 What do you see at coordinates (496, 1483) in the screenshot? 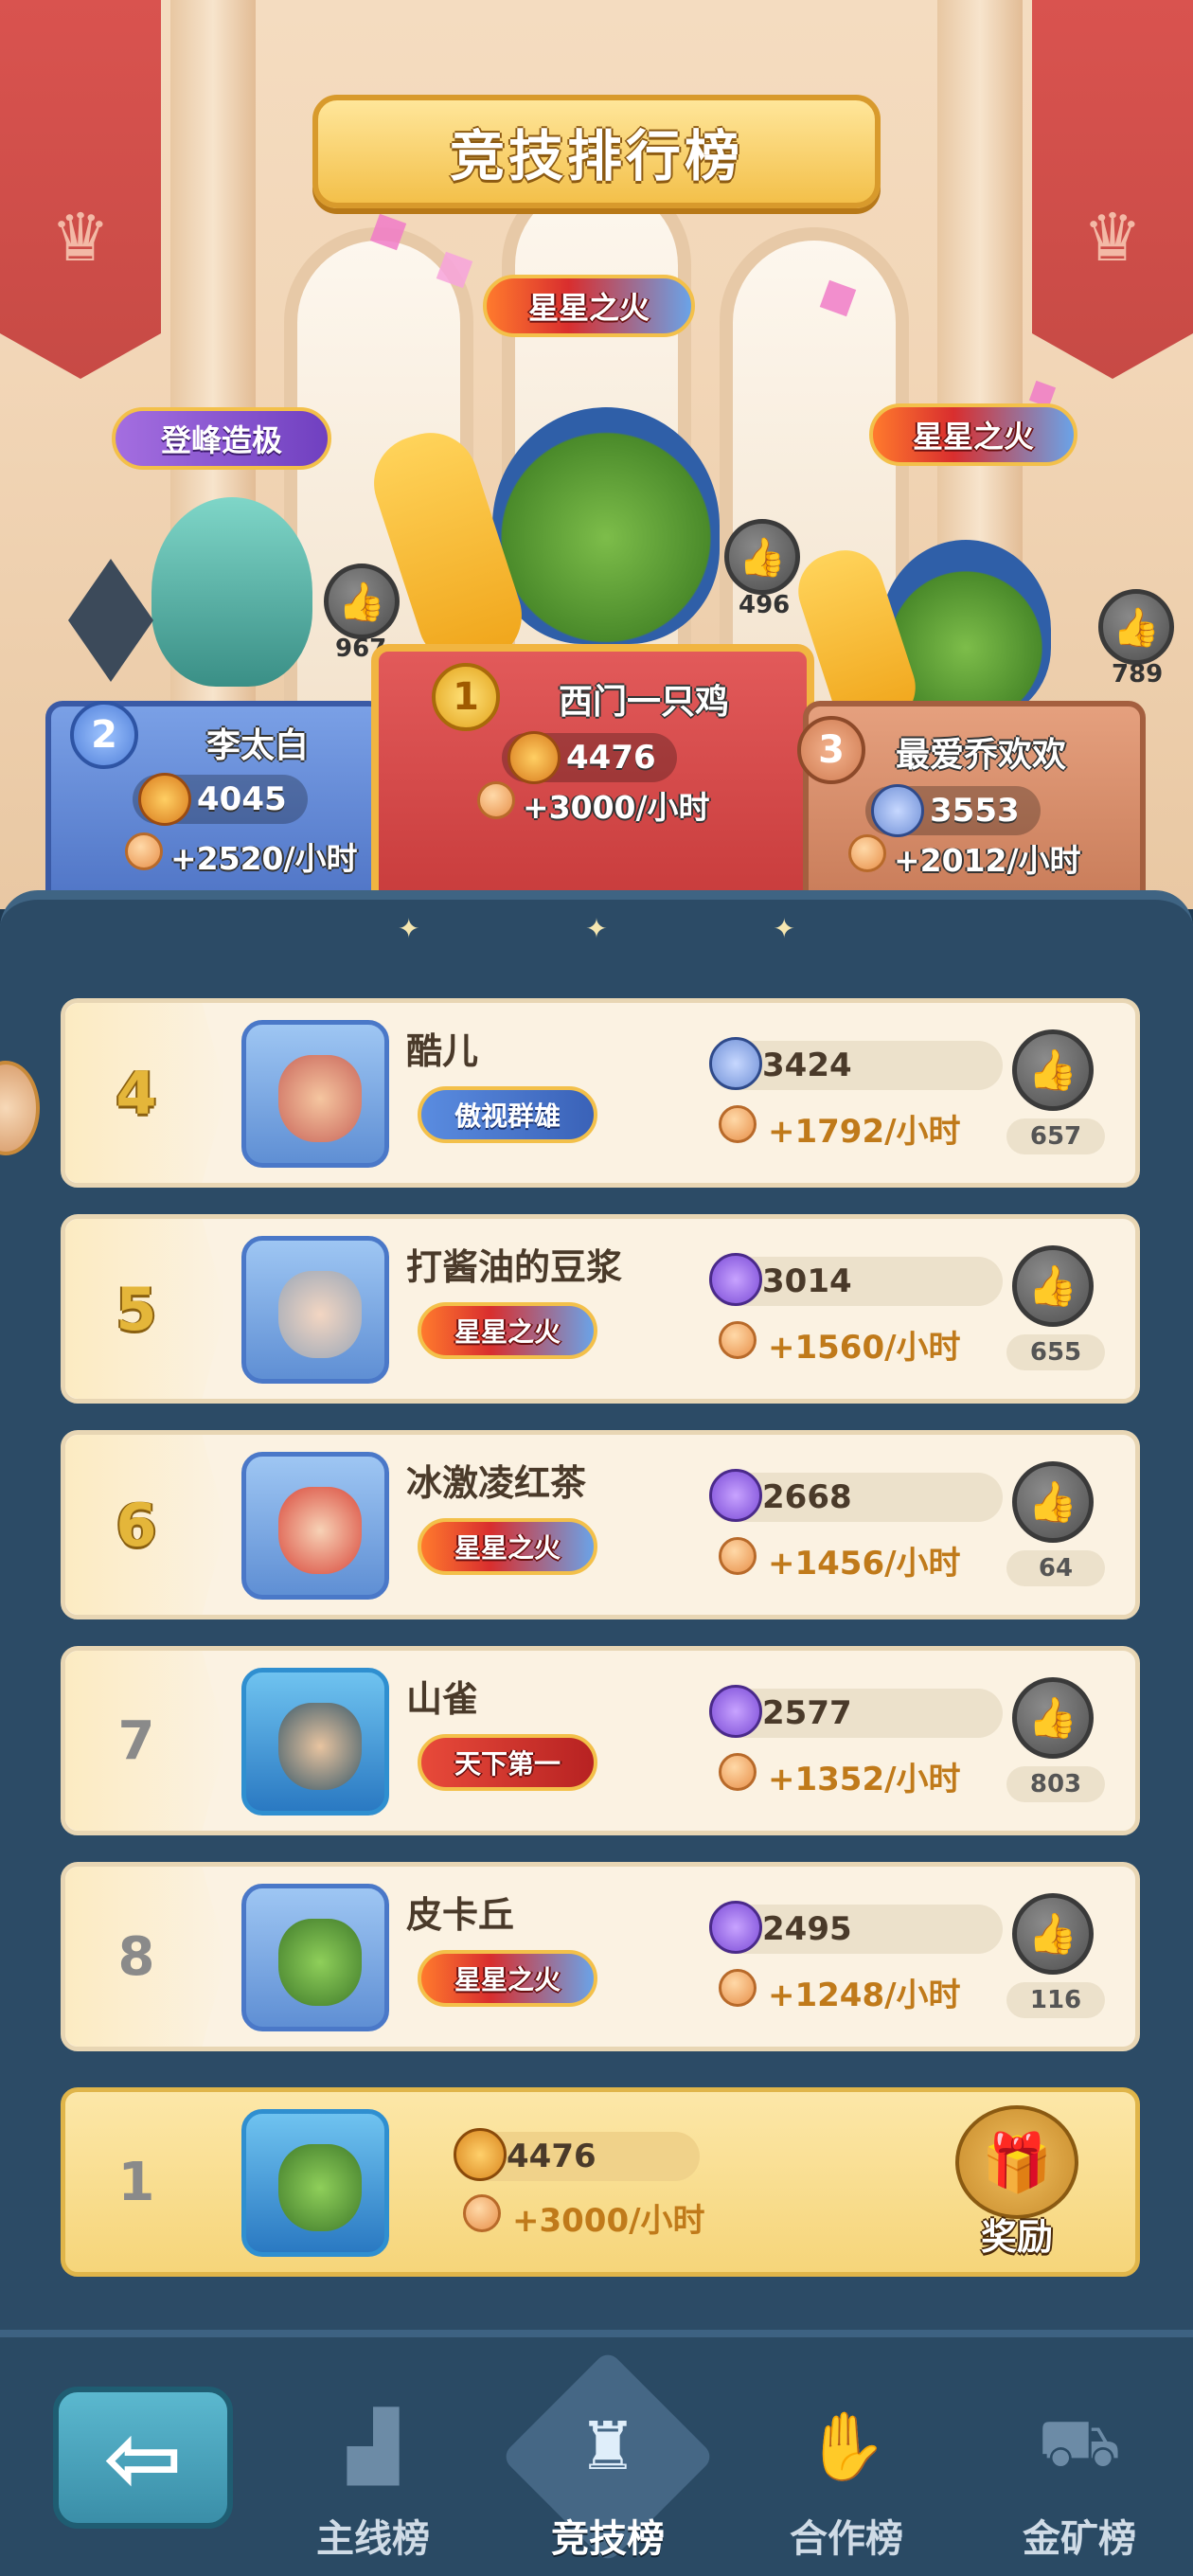
I see `player-name: 冰激凌红茶` at bounding box center [496, 1483].